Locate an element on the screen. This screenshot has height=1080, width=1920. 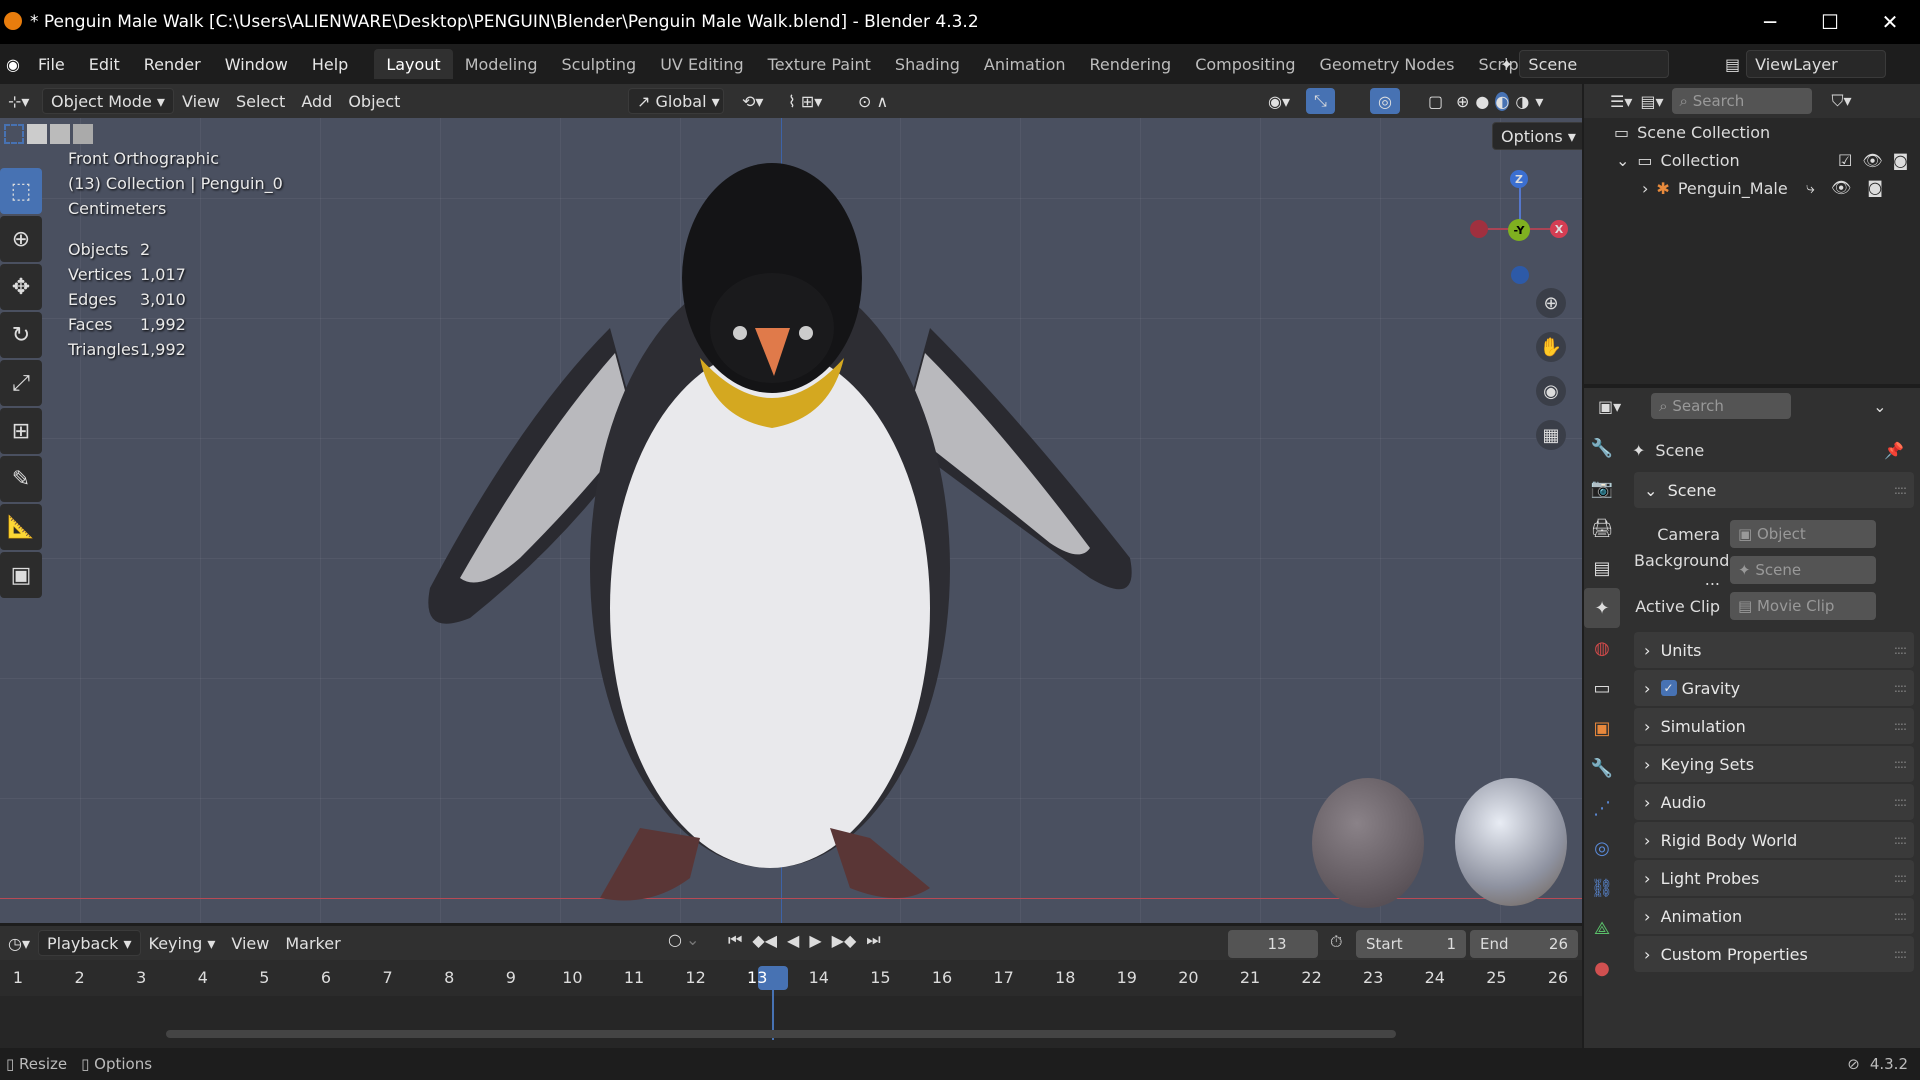
animation-panel: › Animation:::: is located at coordinates (1774, 916).